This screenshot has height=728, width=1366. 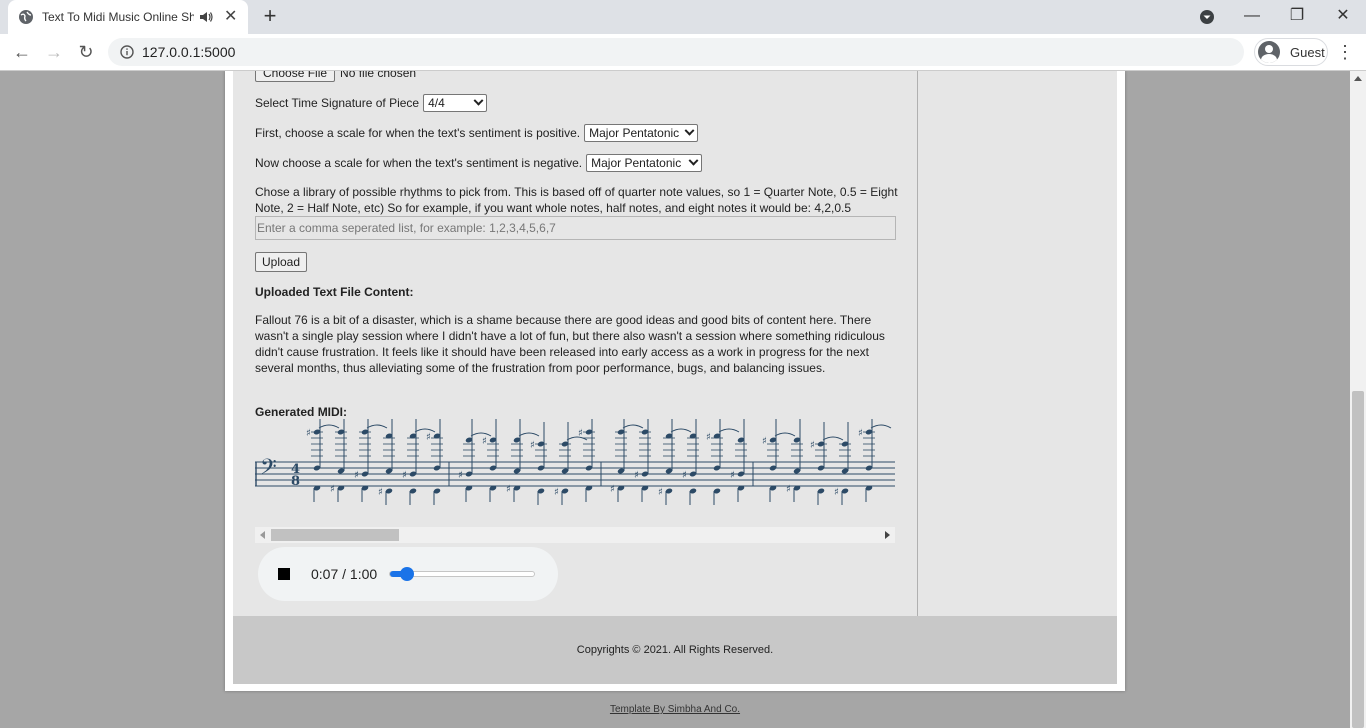 I want to click on rhythm-input, so click(x=575, y=228).